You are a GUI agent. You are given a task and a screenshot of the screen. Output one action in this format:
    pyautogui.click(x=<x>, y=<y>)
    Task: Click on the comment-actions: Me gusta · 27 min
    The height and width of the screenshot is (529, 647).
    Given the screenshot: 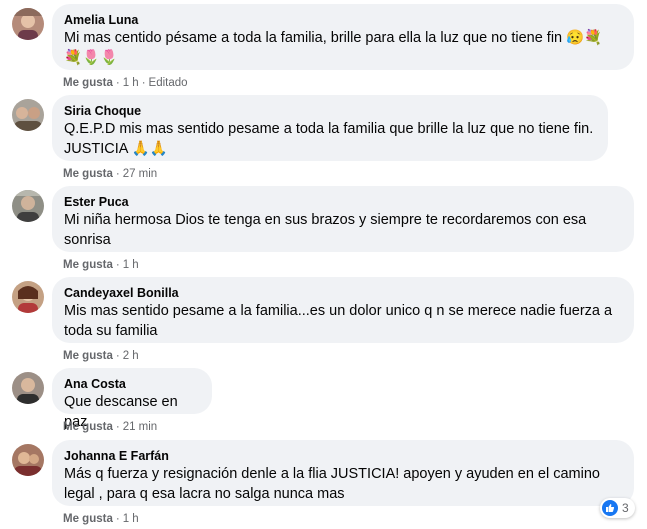 What is the action you would take?
    pyautogui.click(x=110, y=174)
    